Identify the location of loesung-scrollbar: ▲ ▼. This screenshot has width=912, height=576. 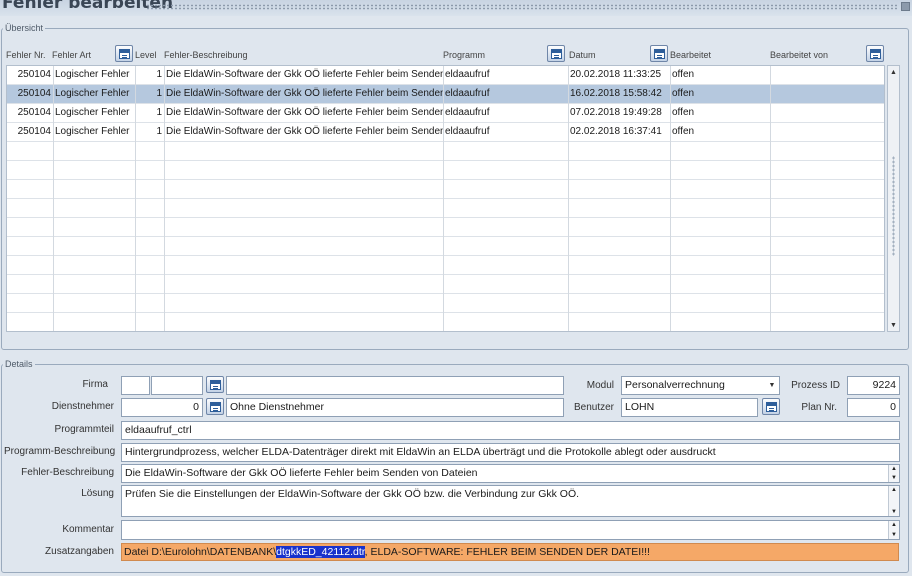
(893, 501).